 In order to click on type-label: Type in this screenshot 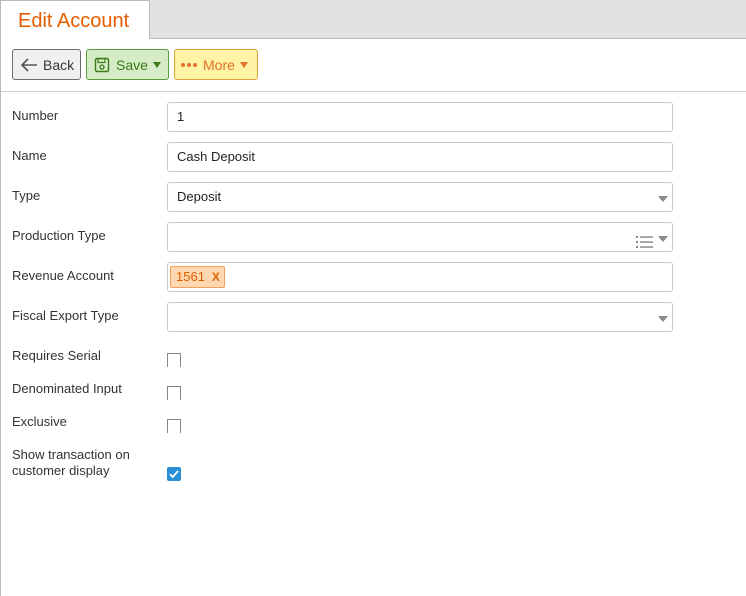, I will do `click(26, 195)`.